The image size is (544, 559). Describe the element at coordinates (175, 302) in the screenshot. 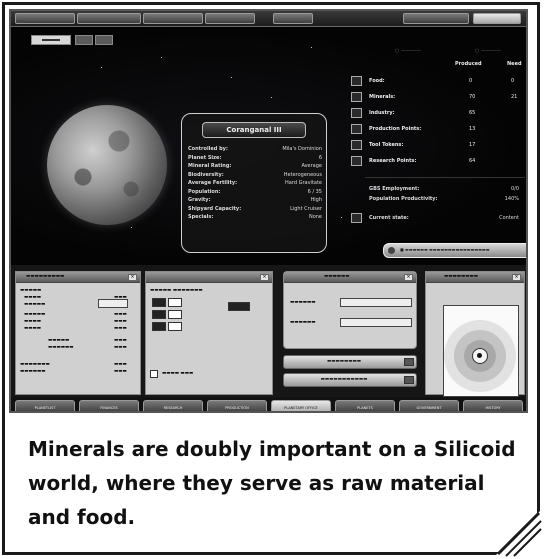

I see `income-source-1-value` at that location.